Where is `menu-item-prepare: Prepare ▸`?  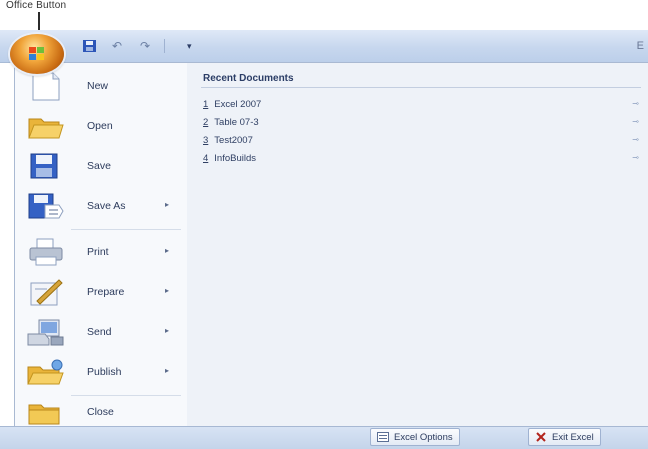
menu-item-prepare: Prepare ▸ is located at coordinates (101, 292).